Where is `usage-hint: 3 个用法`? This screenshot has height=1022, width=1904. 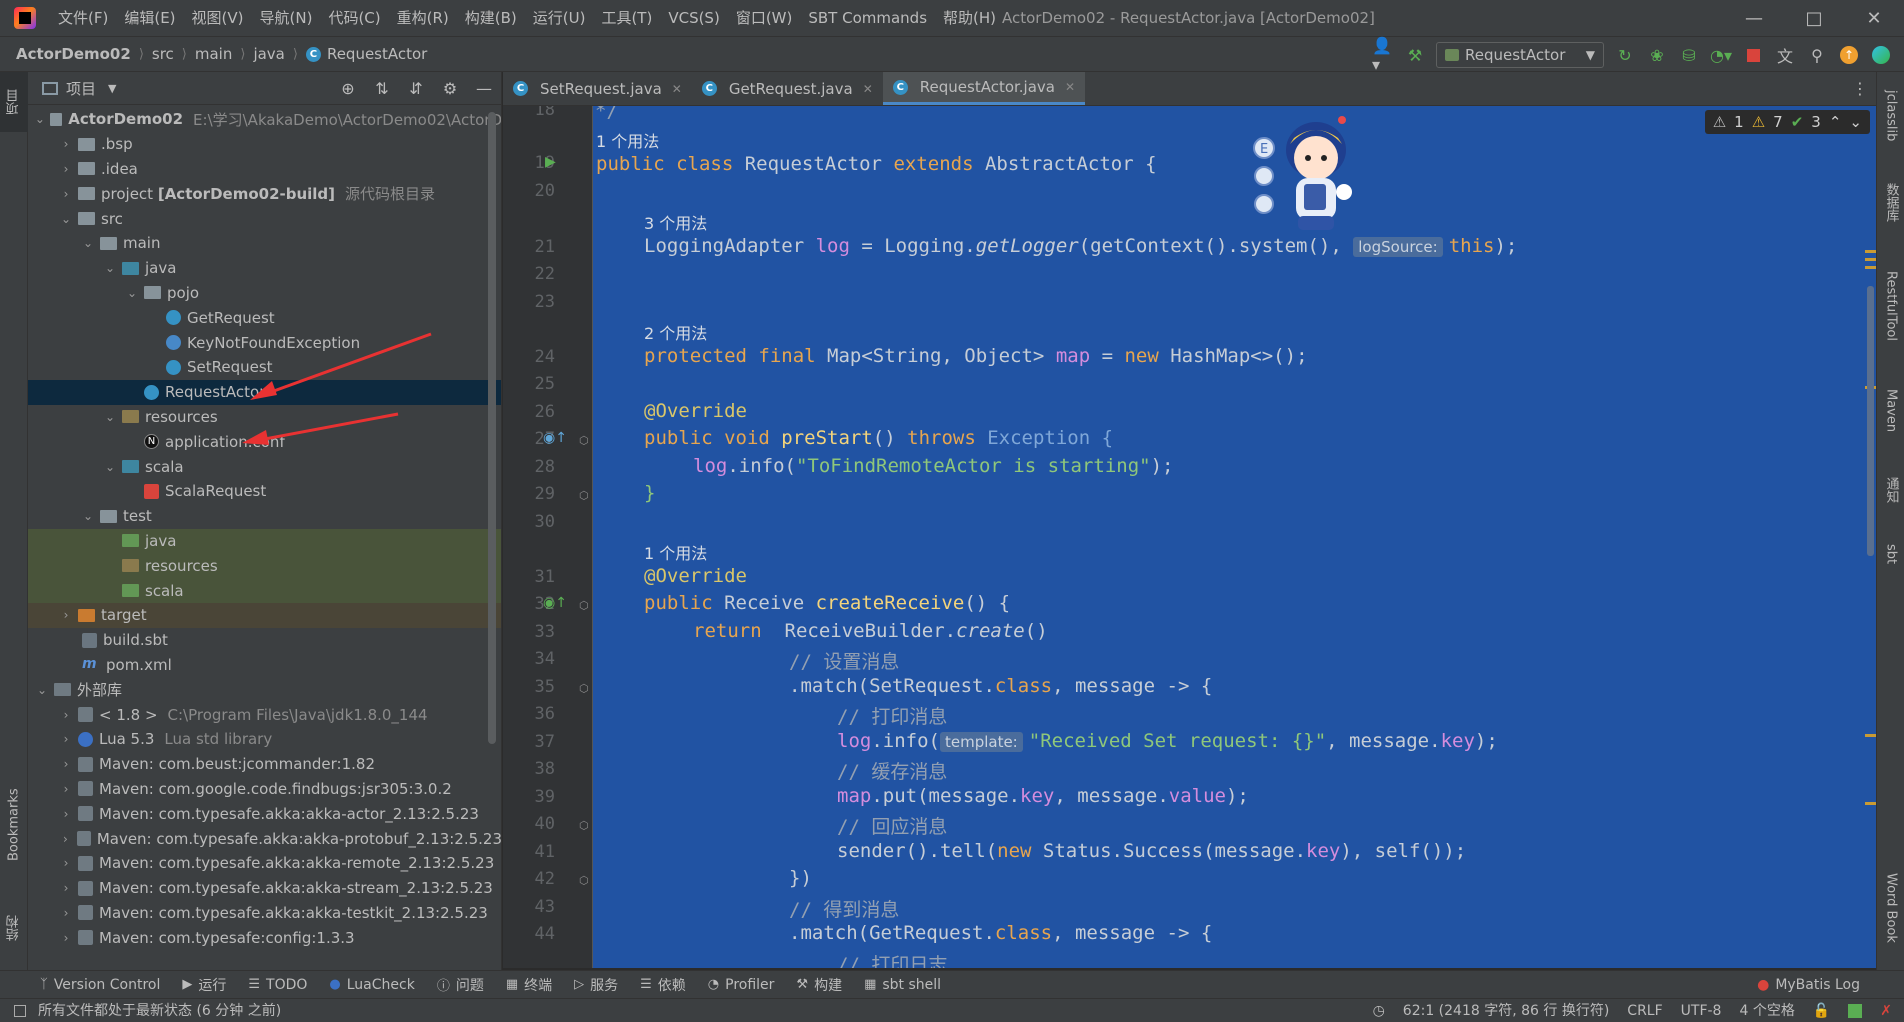 usage-hint: 3 个用法 is located at coordinates (675, 222).